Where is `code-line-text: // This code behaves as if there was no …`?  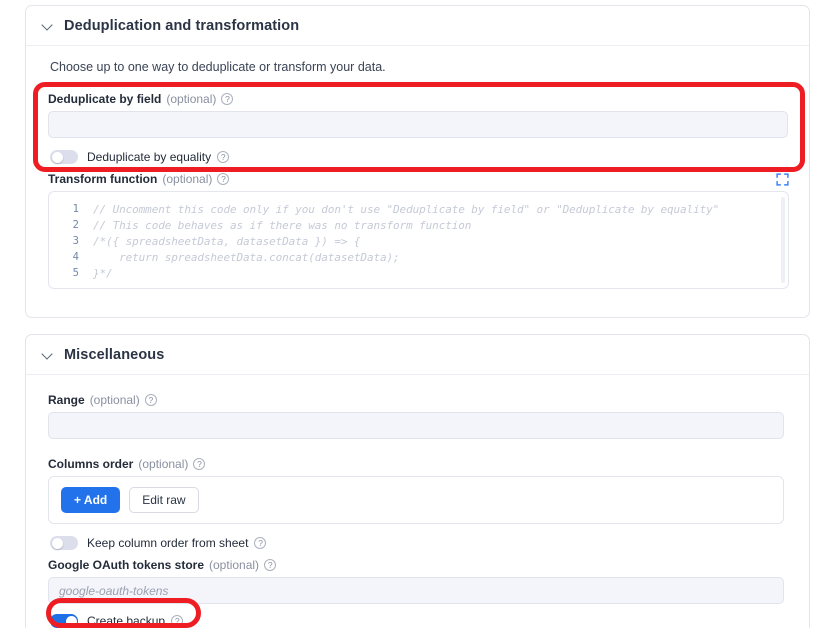 code-line-text: // This code behaves as if there was no … is located at coordinates (282, 225).